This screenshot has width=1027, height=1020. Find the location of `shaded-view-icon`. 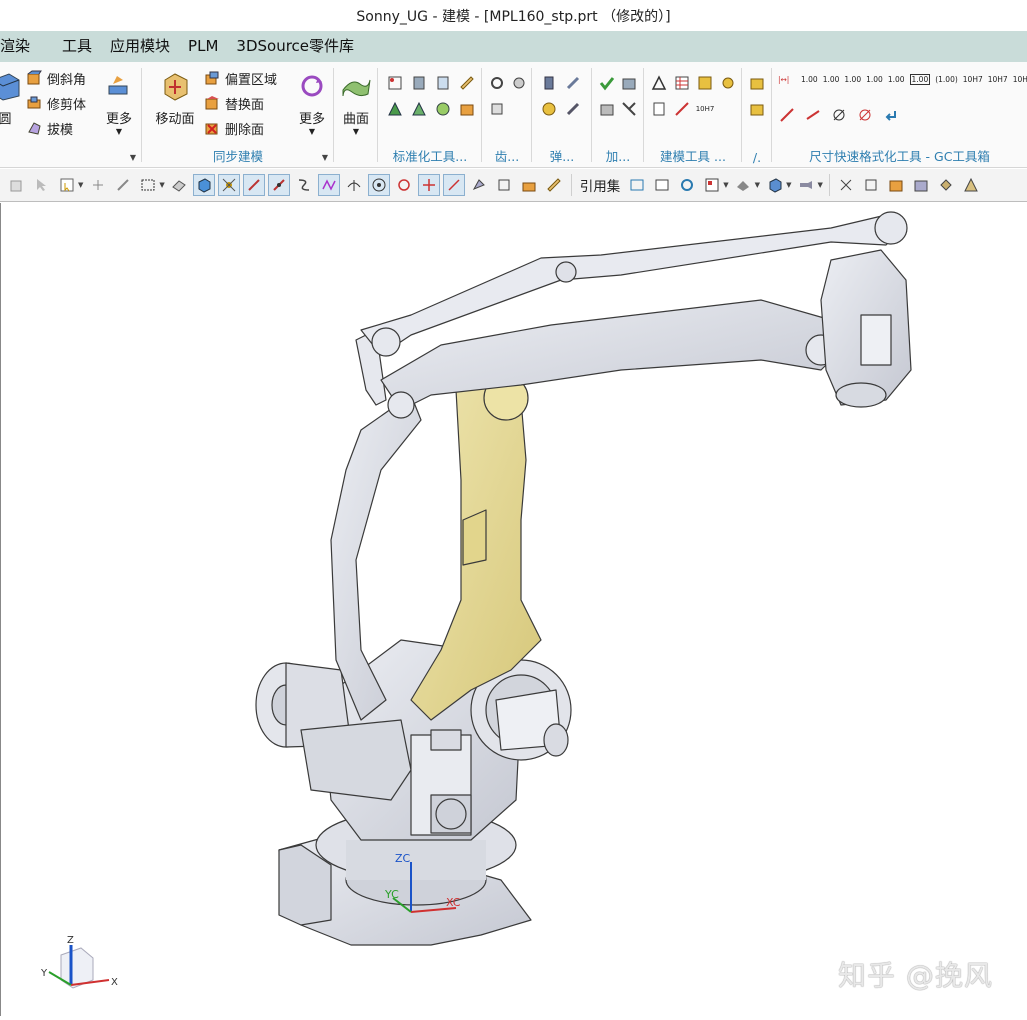

shaded-view-icon is located at coordinates (775, 185).